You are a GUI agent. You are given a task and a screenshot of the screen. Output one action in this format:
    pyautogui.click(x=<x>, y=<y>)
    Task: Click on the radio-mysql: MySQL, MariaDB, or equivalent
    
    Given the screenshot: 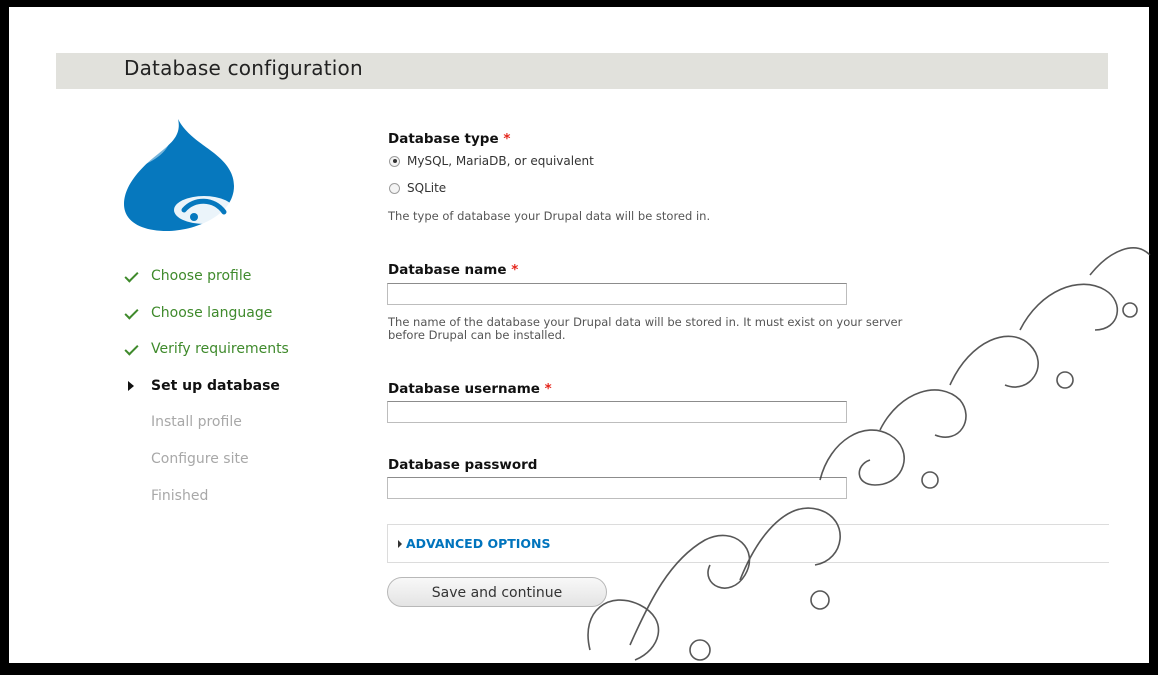 What is the action you would take?
    pyautogui.click(x=491, y=161)
    